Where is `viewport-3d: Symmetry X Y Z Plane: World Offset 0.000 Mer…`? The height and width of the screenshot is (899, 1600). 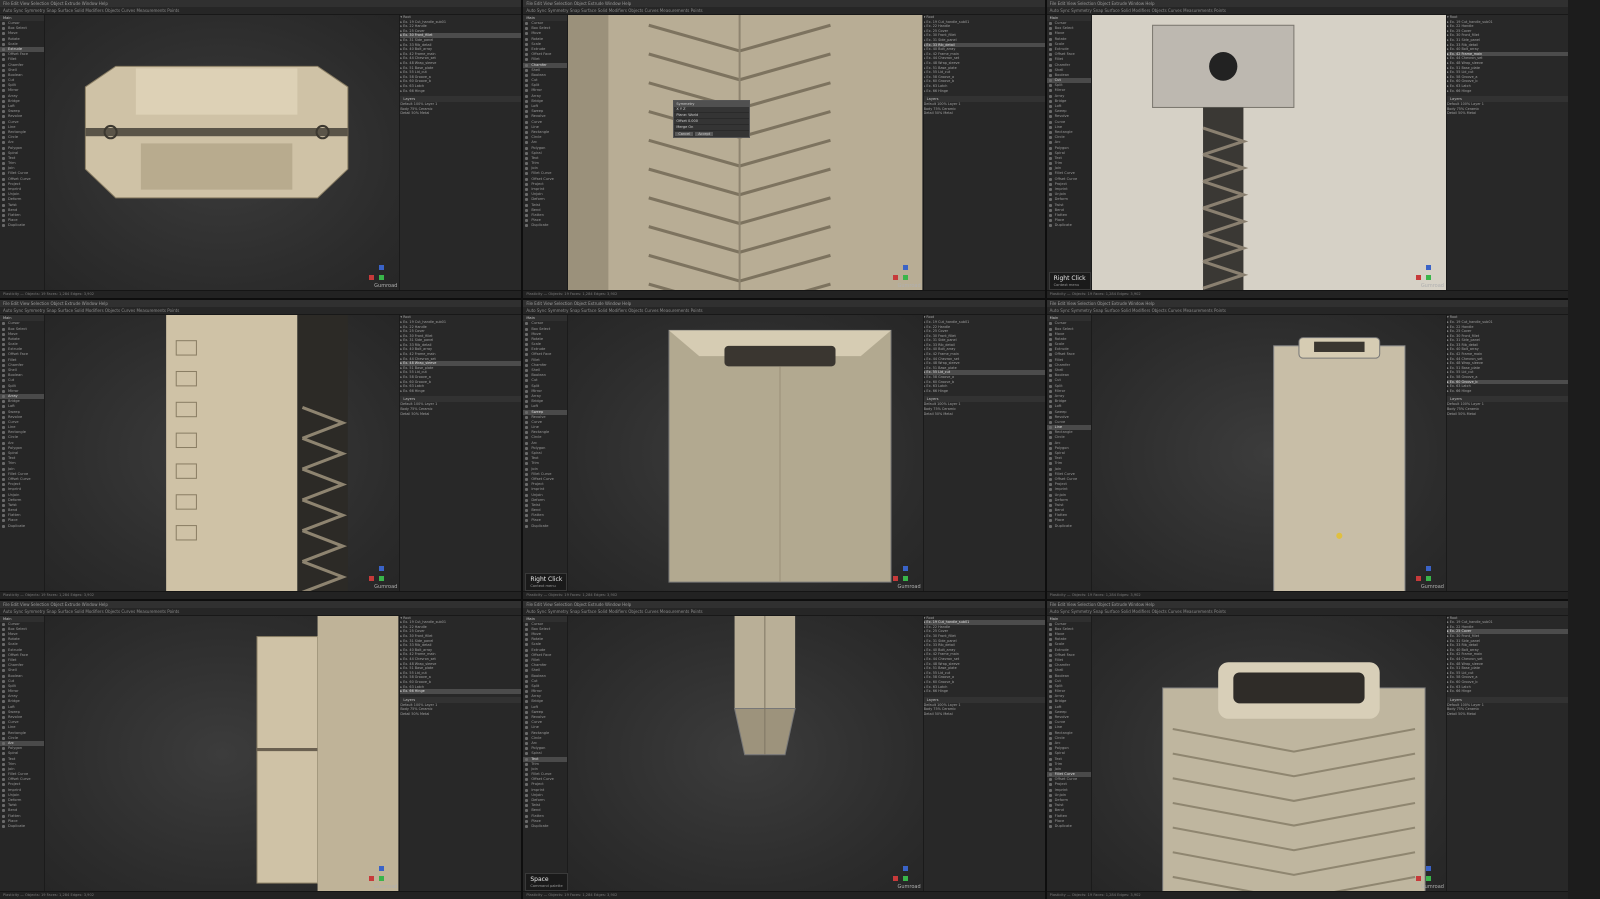
viewport-3d: Symmetry X Y Z Plane: World Offset 0.000 Mer… is located at coordinates (745, 153).